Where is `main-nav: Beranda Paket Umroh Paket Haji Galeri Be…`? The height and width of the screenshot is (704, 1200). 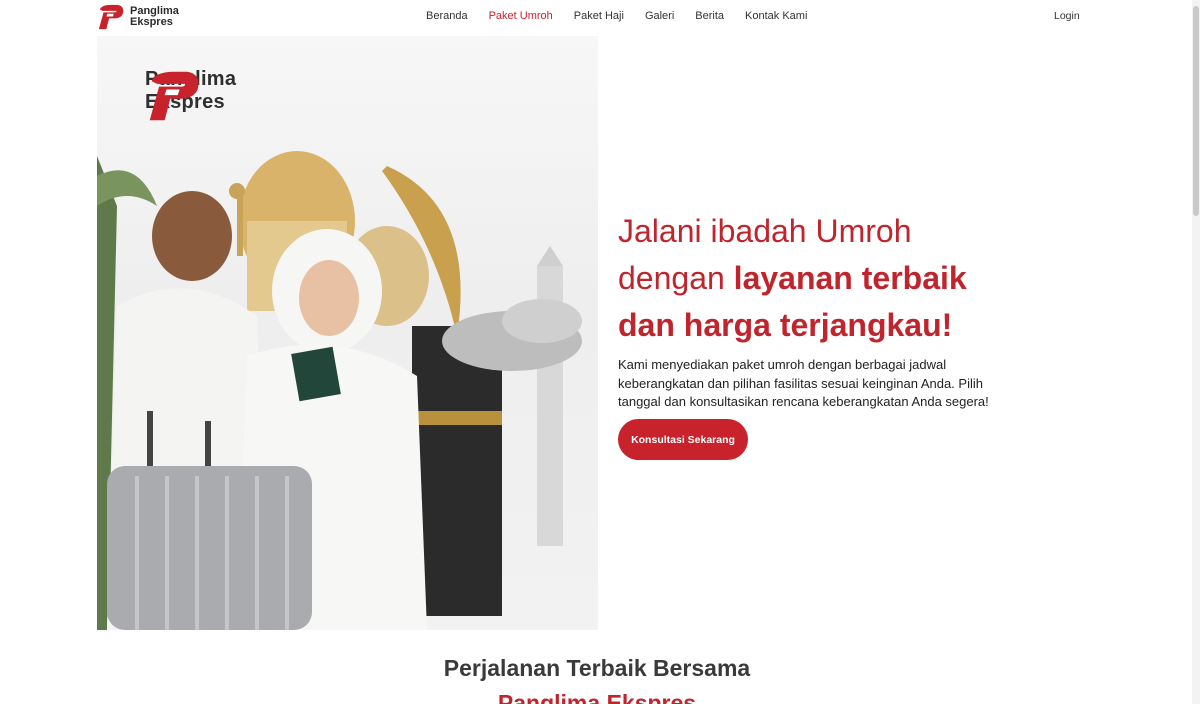
main-nav: Beranda Paket Umroh Paket Haji Galeri Be… is located at coordinates (627, 16).